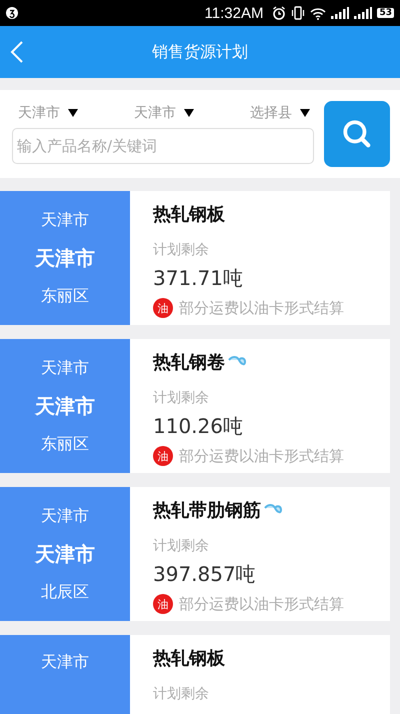 This screenshot has width=400, height=714. Describe the element at coordinates (189, 362) in the screenshot. I see `product-name: 热轧钢卷` at that location.